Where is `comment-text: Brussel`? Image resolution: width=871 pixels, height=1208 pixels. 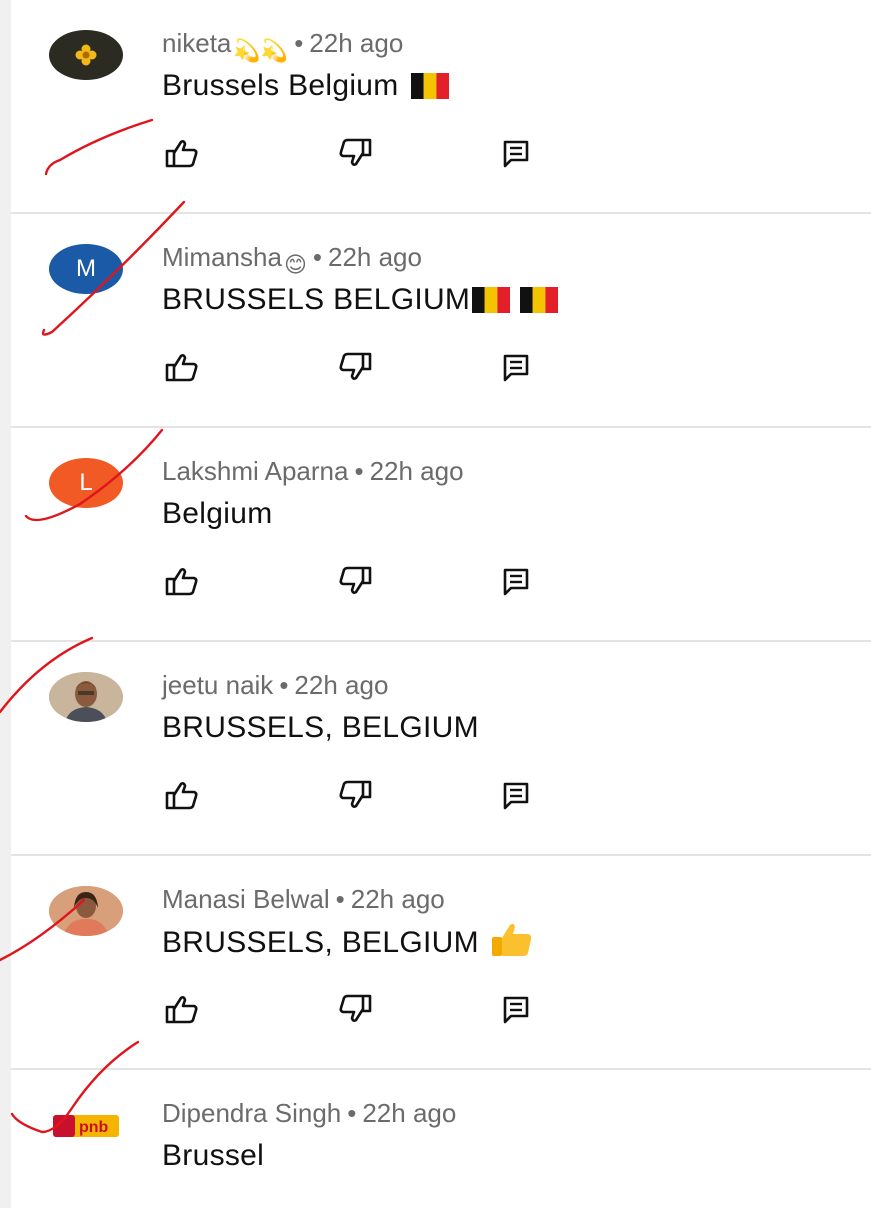
comment-text: Brussel is located at coordinates (213, 1156).